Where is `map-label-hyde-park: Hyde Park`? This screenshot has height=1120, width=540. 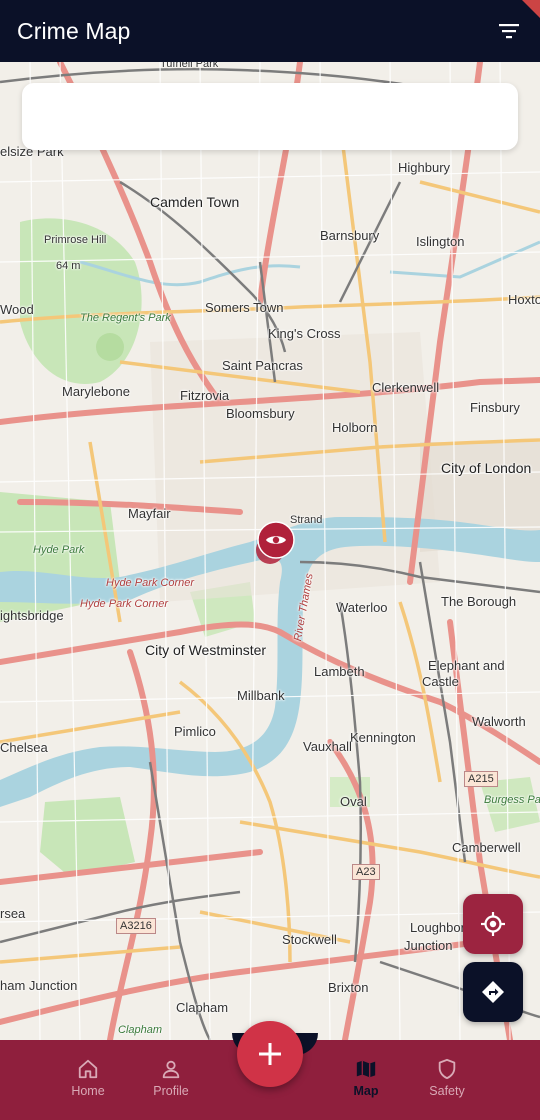
map-label-hyde-park: Hyde Park is located at coordinates (59, 550).